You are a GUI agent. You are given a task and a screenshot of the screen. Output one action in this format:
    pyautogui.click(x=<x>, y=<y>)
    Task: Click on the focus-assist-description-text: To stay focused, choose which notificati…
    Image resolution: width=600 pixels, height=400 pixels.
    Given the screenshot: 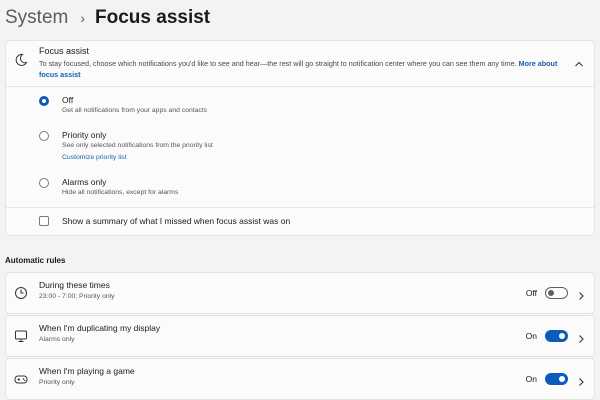 What is the action you would take?
    pyautogui.click(x=278, y=63)
    